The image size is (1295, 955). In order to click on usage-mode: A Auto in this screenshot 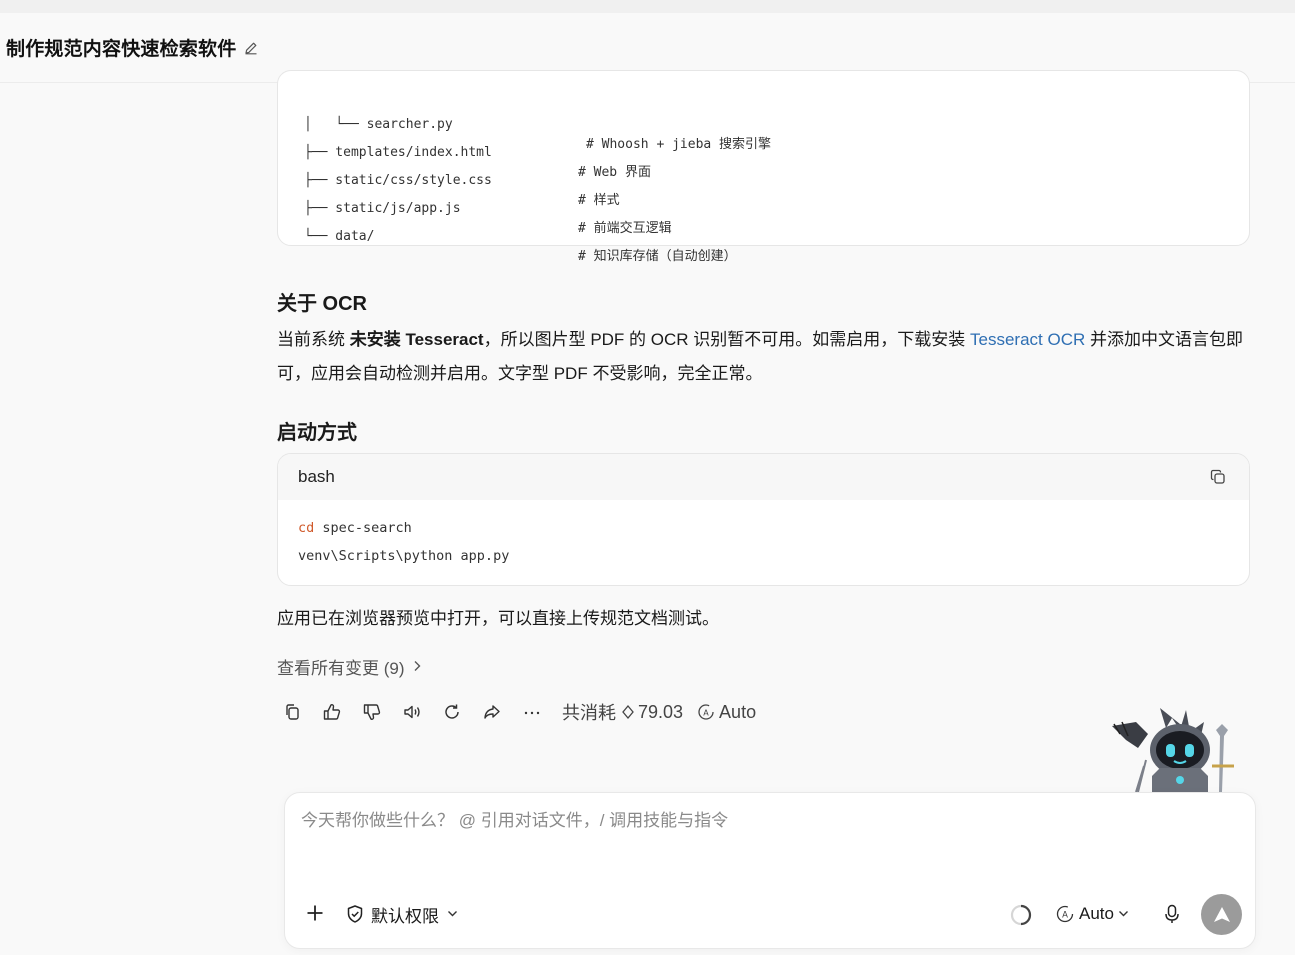, I will do `click(726, 712)`.